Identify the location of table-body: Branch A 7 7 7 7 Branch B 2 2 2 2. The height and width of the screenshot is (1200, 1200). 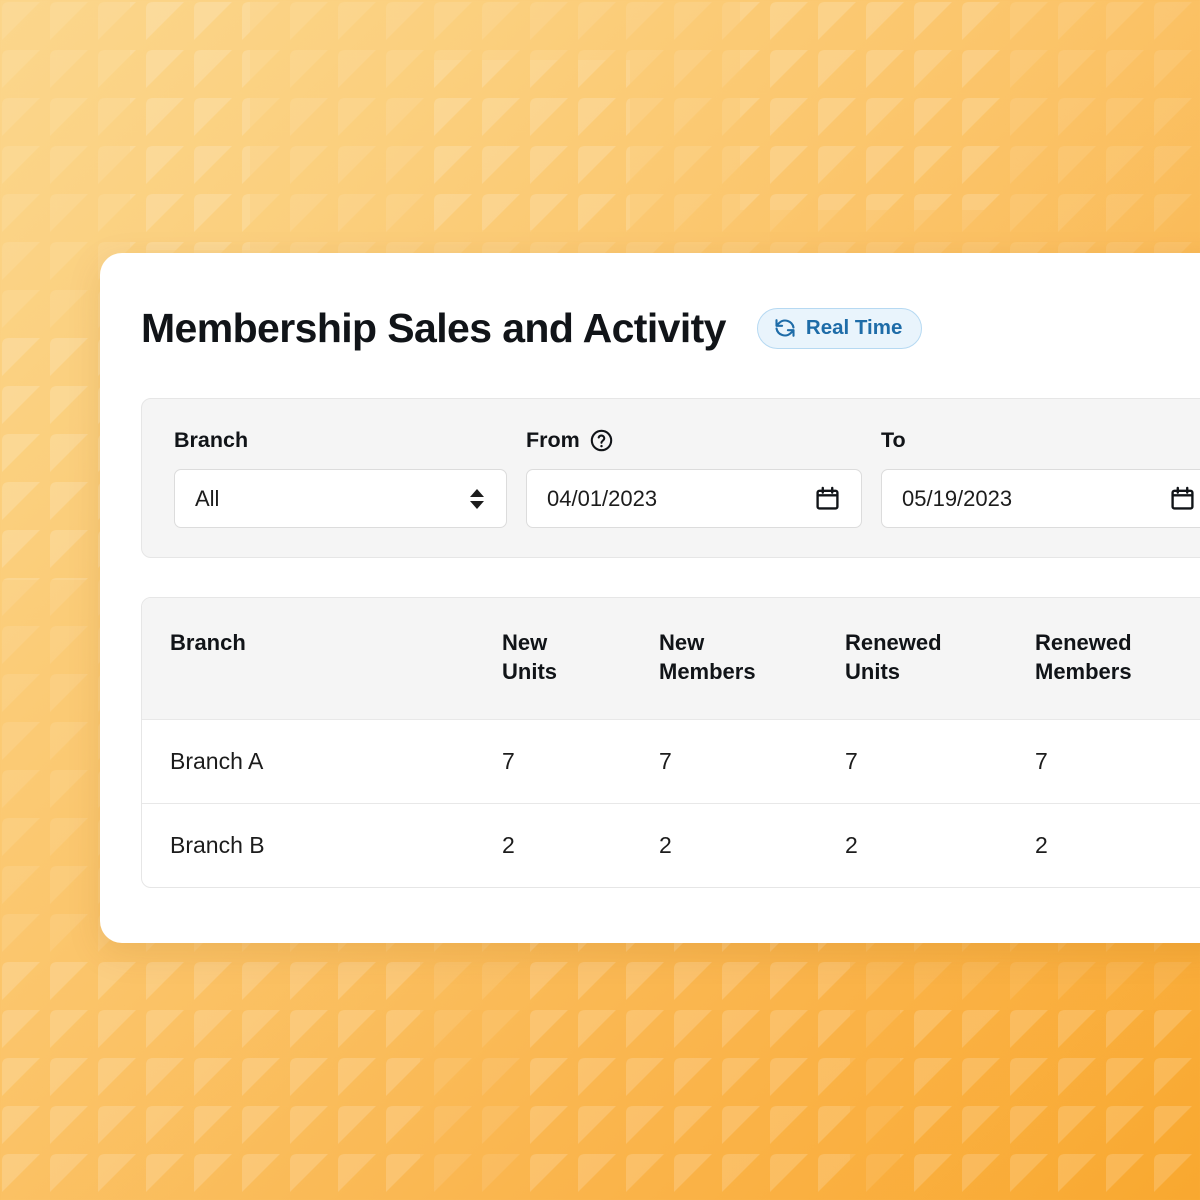
(671, 803).